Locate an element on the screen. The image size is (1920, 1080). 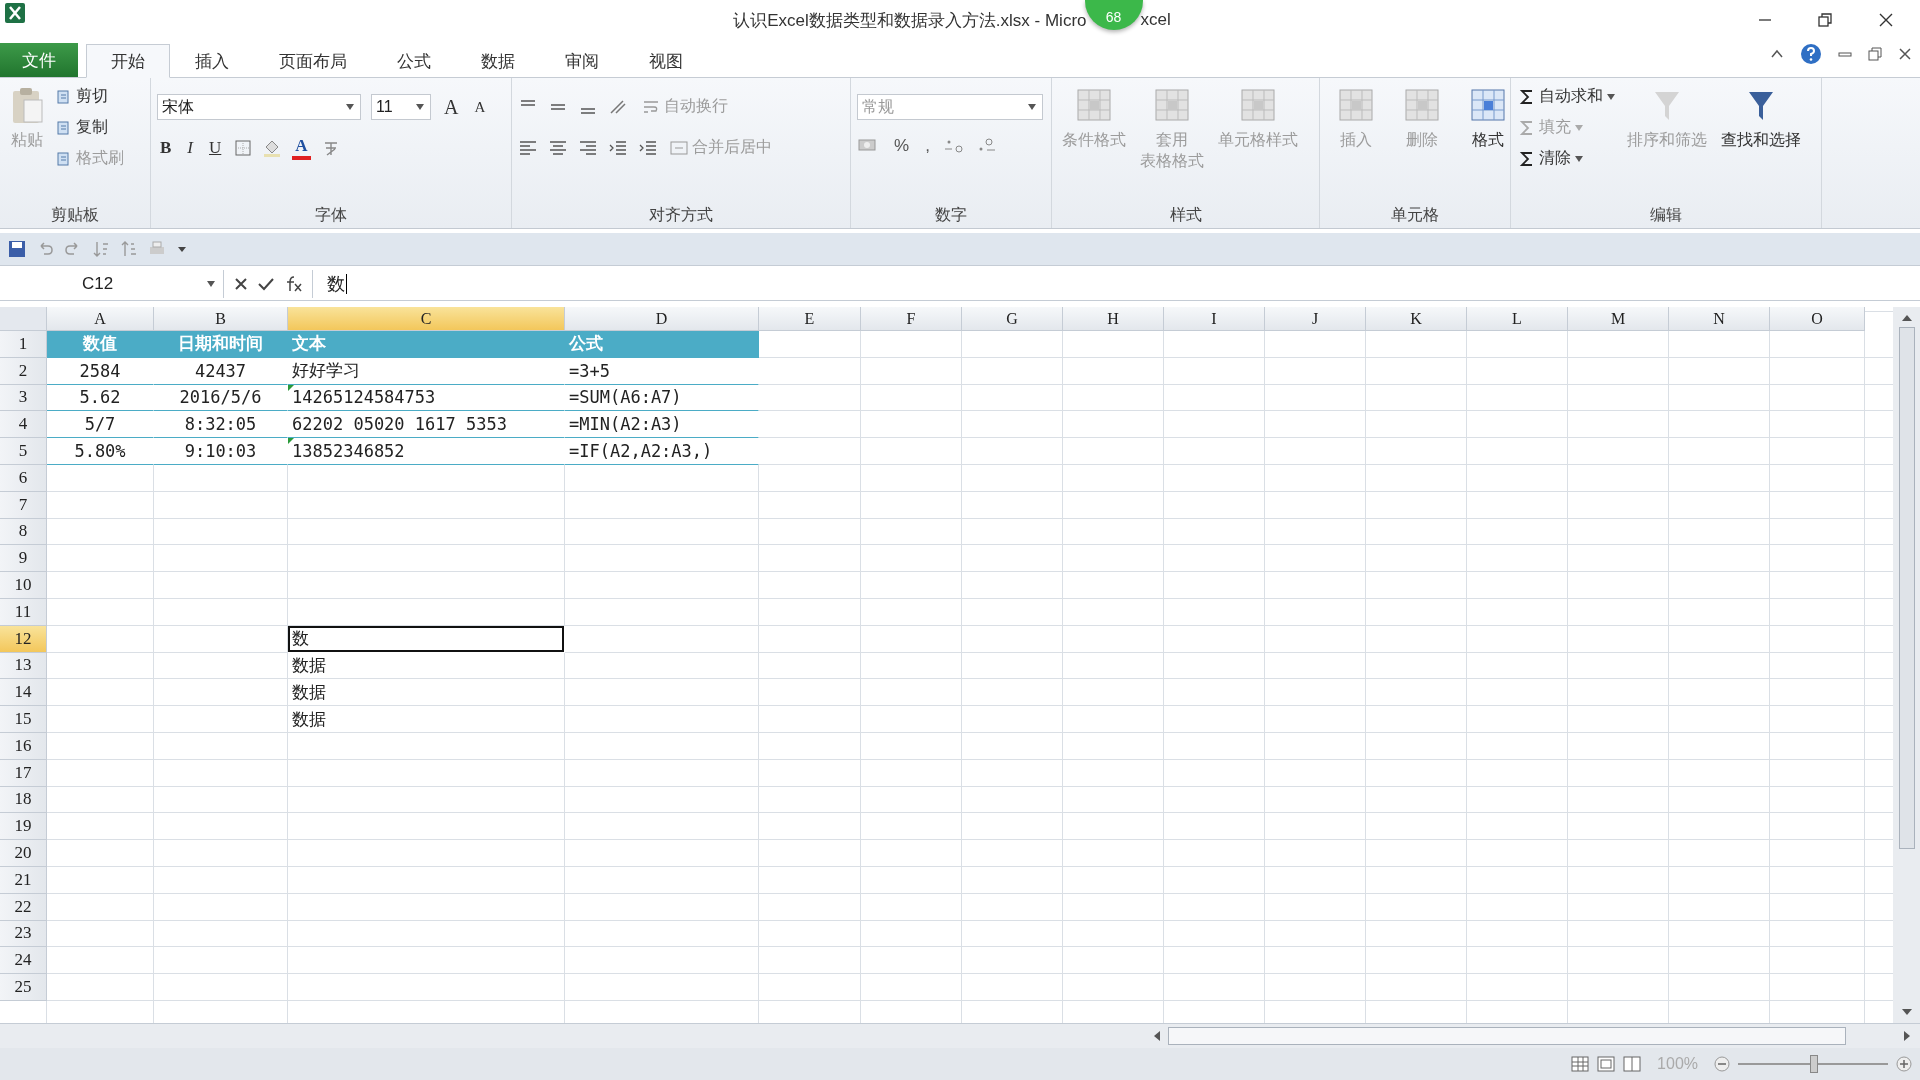
row-header: 2 is located at coordinates (23, 371).